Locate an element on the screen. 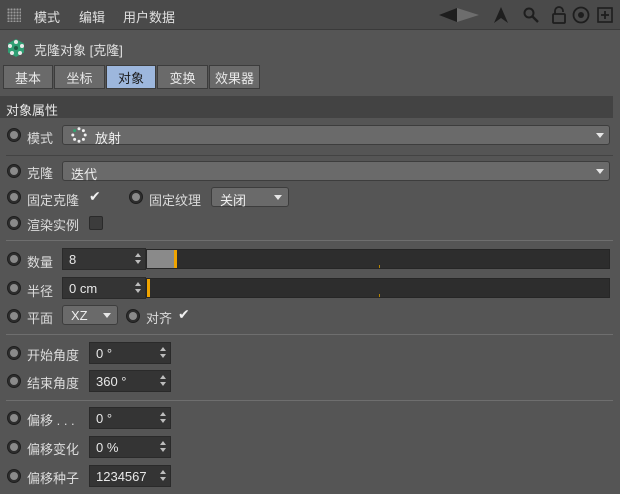 The image size is (620, 494). menu-edit: 编辑 is located at coordinates (92, 16).